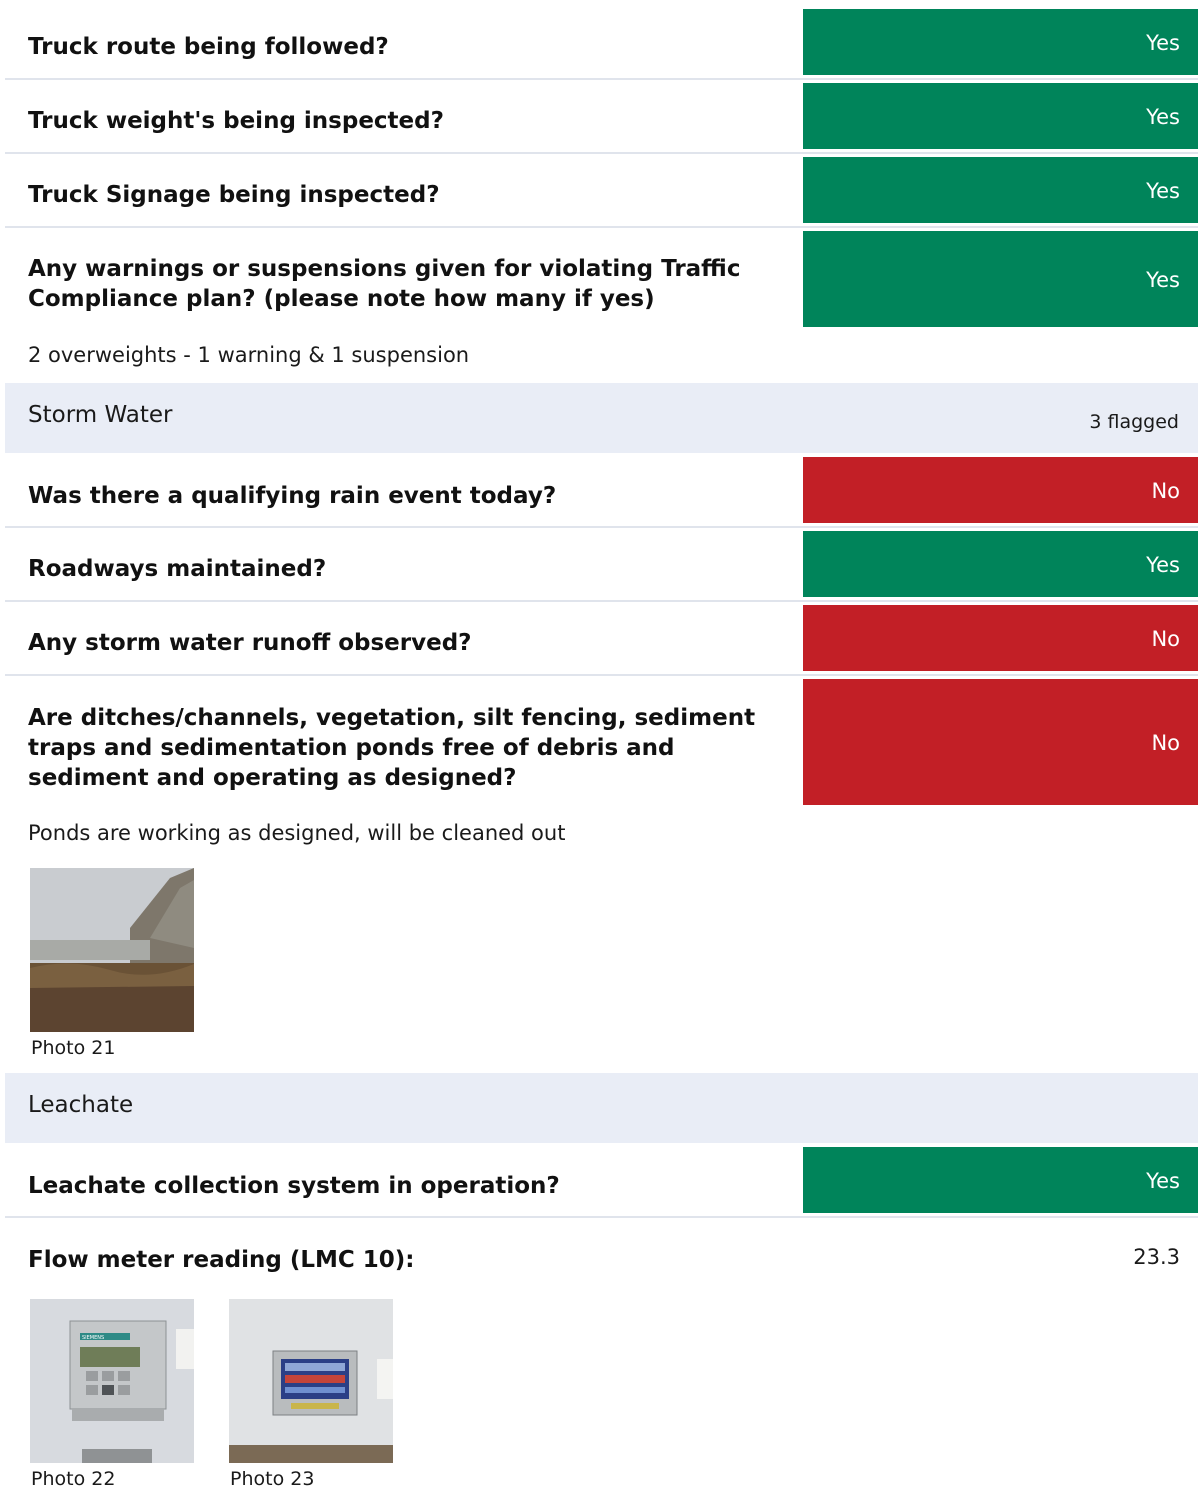  Describe the element at coordinates (601, 418) in the screenshot. I see `section-header-storm-water` at that location.